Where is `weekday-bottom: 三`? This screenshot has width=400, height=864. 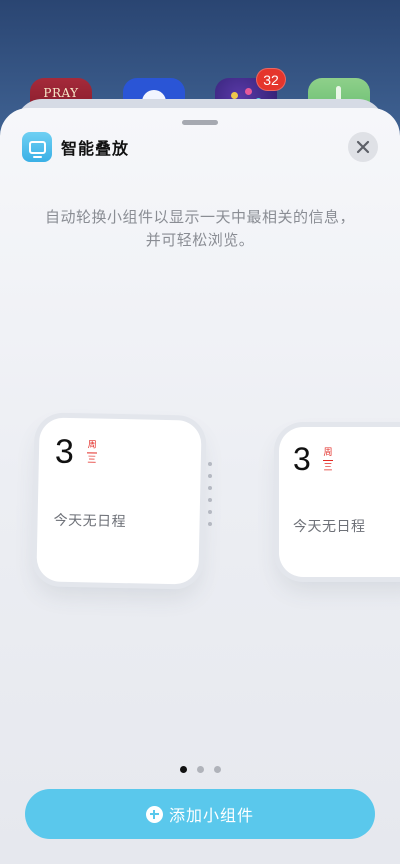 weekday-bottom: 三 is located at coordinates (92, 460).